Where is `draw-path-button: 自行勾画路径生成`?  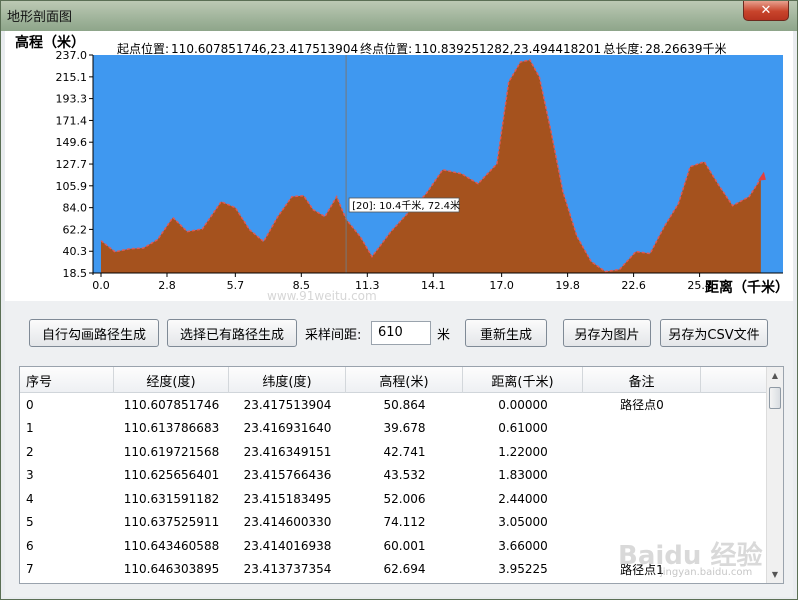 draw-path-button: 自行勾画路径生成 is located at coordinates (94, 333).